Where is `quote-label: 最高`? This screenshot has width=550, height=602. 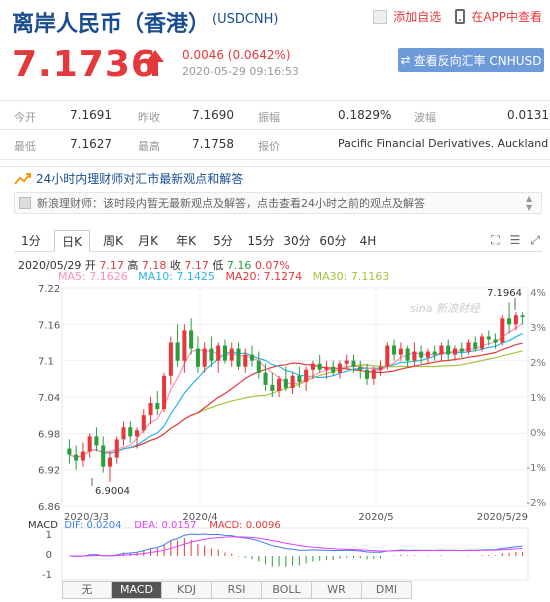 quote-label: 最高 is located at coordinates (149, 146).